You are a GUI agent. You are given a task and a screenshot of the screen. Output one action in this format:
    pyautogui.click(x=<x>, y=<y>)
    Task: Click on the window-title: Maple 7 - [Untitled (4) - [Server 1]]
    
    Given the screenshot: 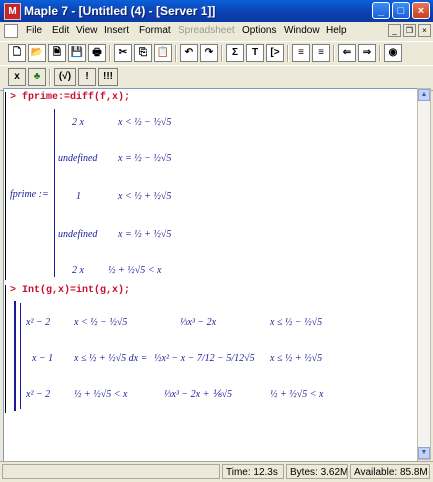 What is the action you would take?
    pyautogui.click(x=120, y=11)
    